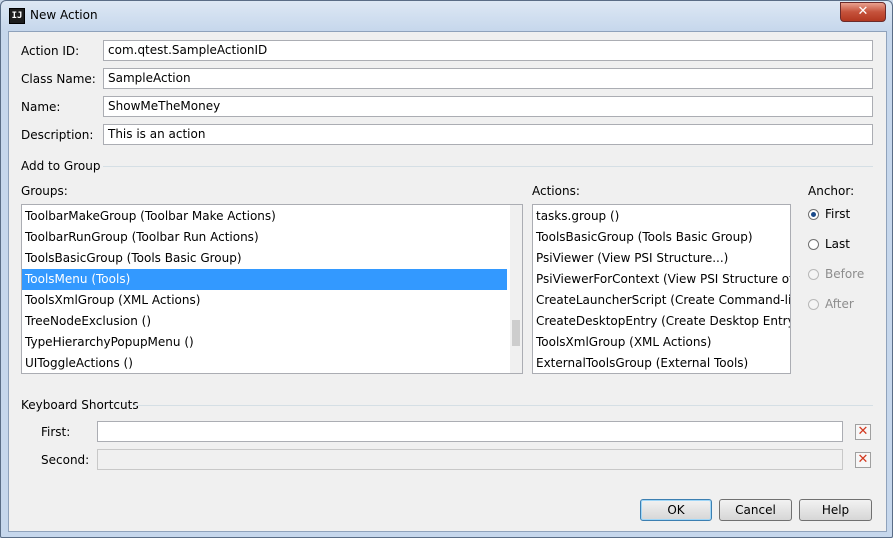 The image size is (893, 538). I want to click on clear-second-shortcut-icon: ✕, so click(863, 460).